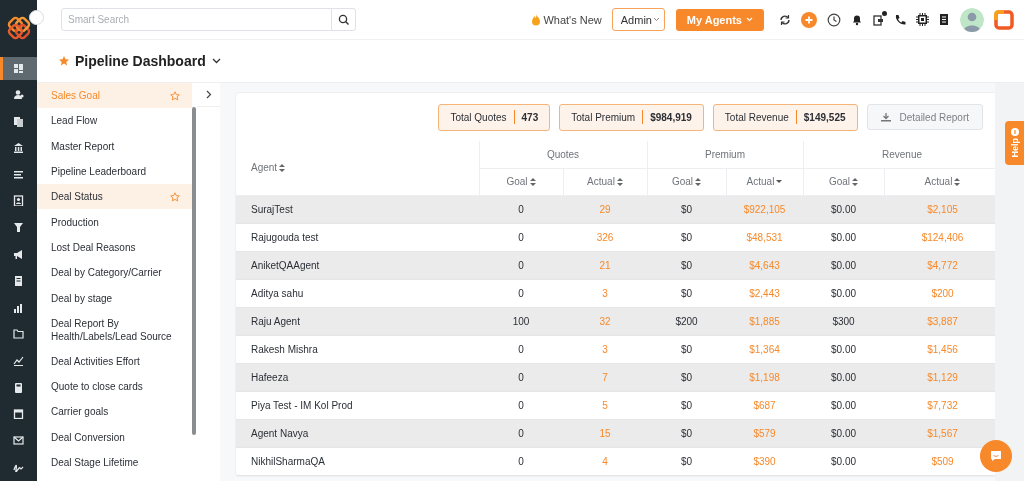 This screenshot has width=1024, height=481. Describe the element at coordinates (922, 19) in the screenshot. I see `chip-icon` at that location.